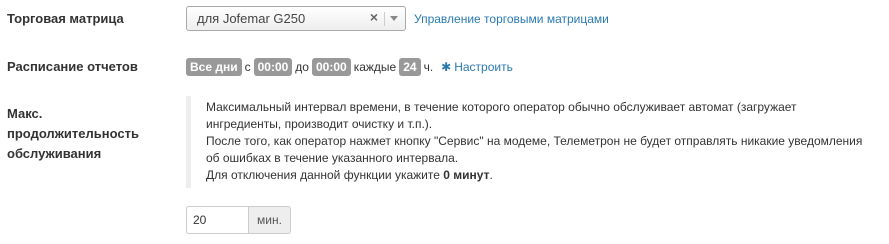 Image resolution: width=889 pixels, height=244 pixels. I want to click on maintenance-label-line: обслуживания, so click(54, 153).